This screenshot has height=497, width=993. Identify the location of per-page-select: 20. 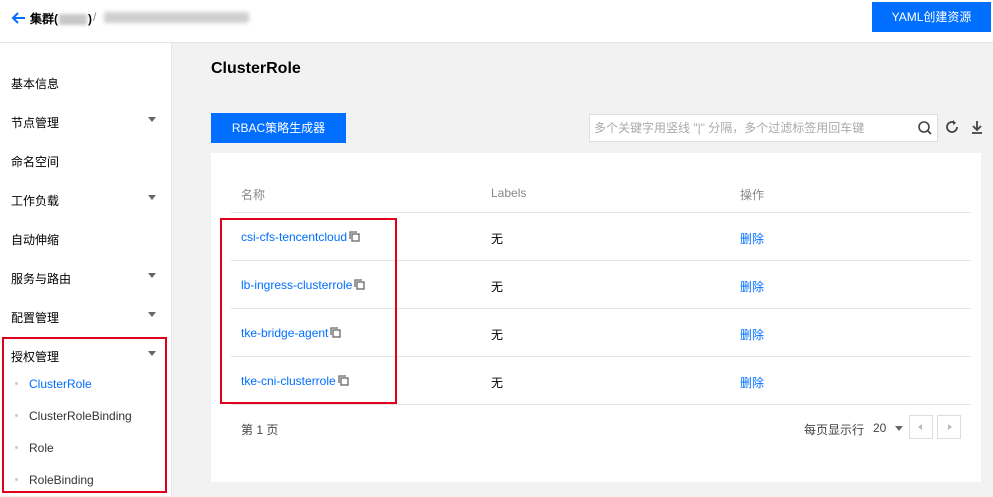
(879, 428).